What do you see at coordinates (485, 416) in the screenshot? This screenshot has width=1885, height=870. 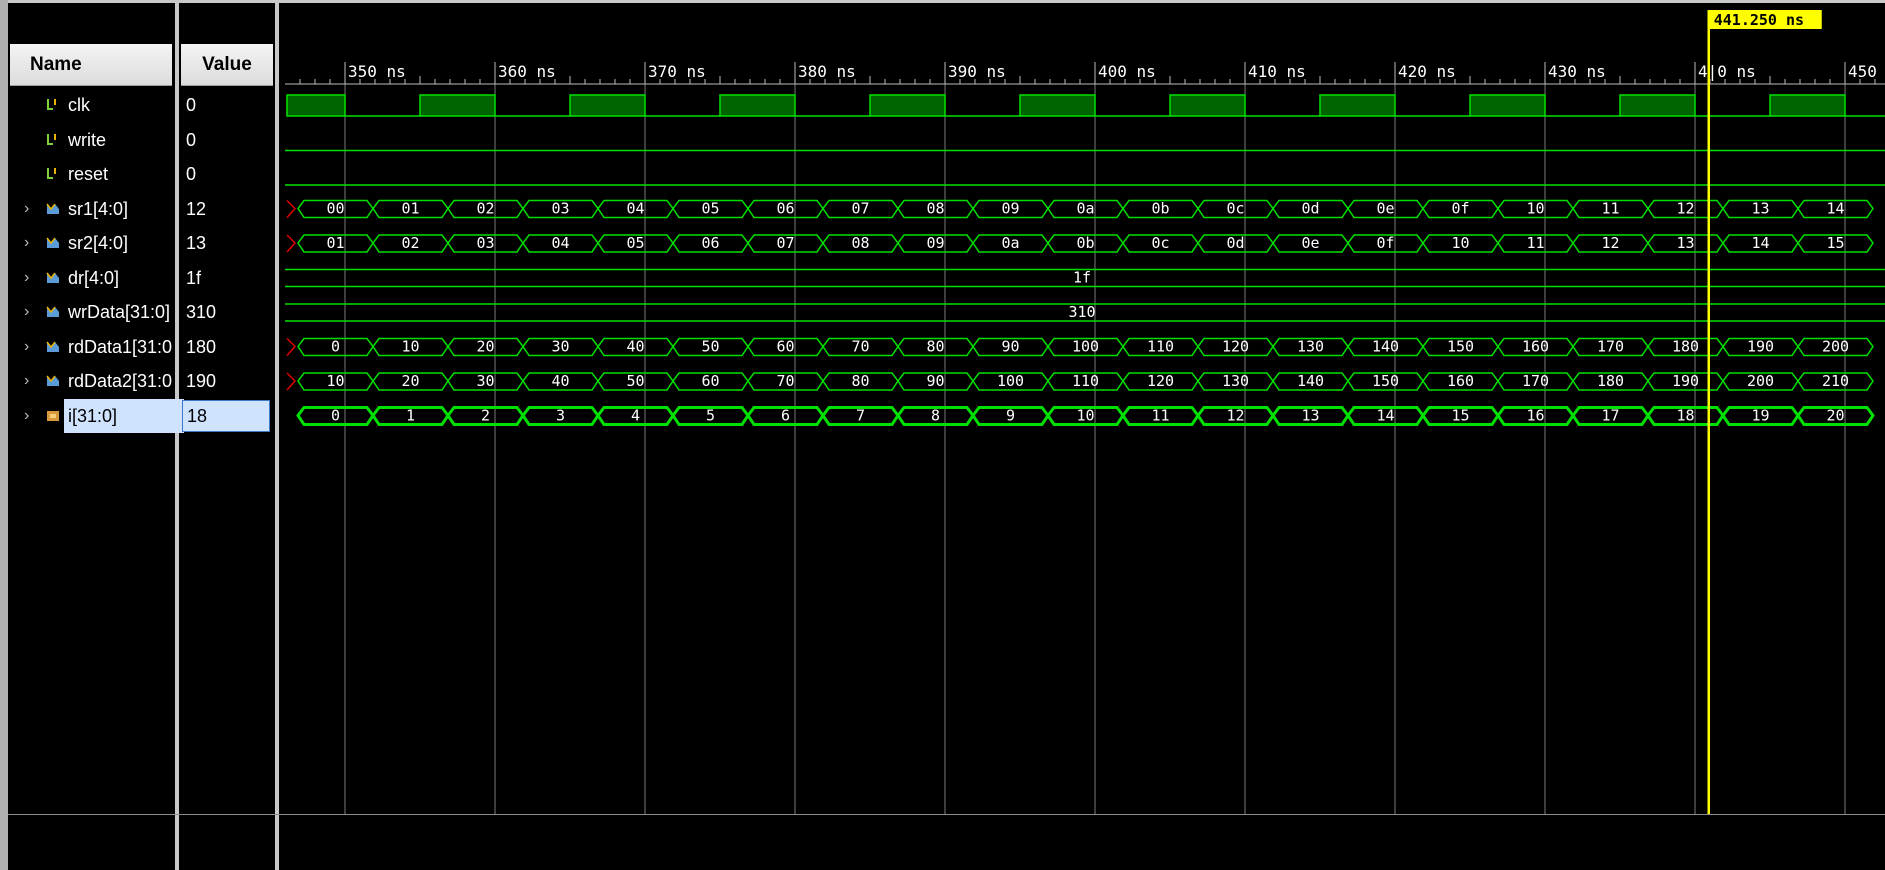 I see `bus-segment-label: 2` at bounding box center [485, 416].